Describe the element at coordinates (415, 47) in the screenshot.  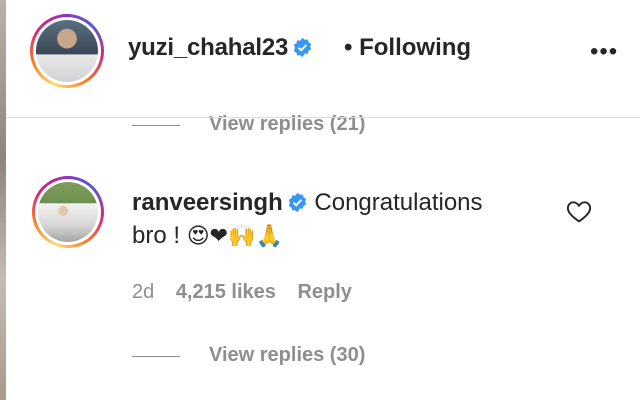
I see `following-button: Following` at that location.